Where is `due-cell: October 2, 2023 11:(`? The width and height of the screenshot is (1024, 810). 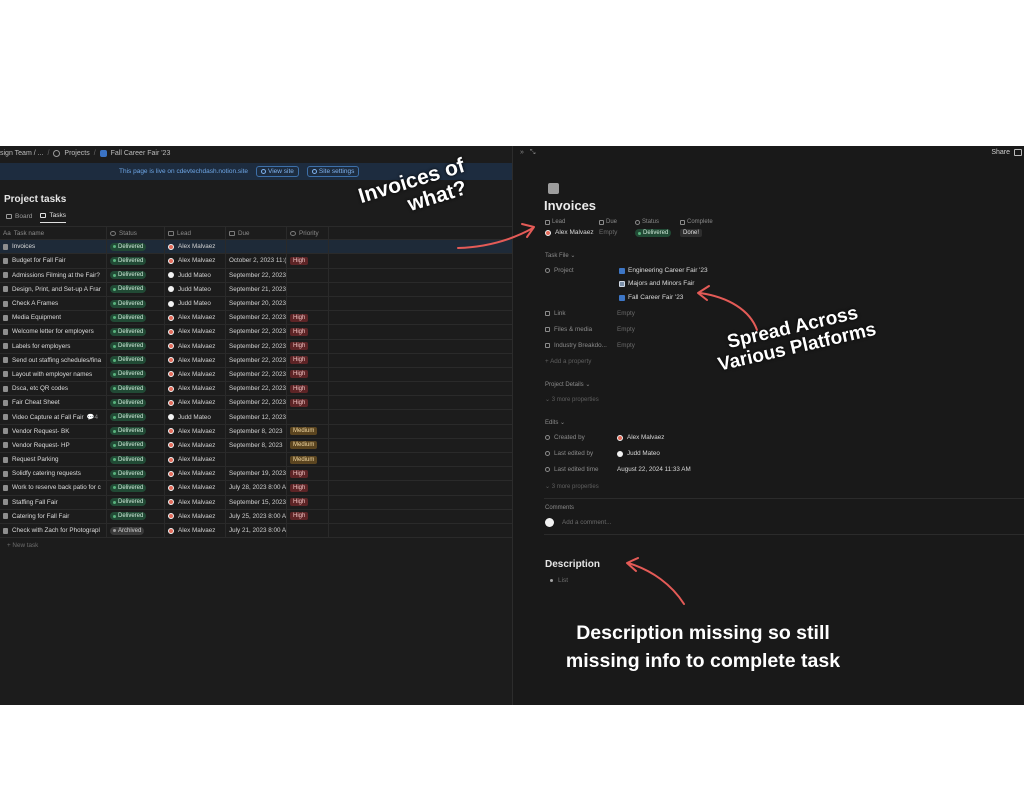 due-cell: October 2, 2023 11:( is located at coordinates (256, 261).